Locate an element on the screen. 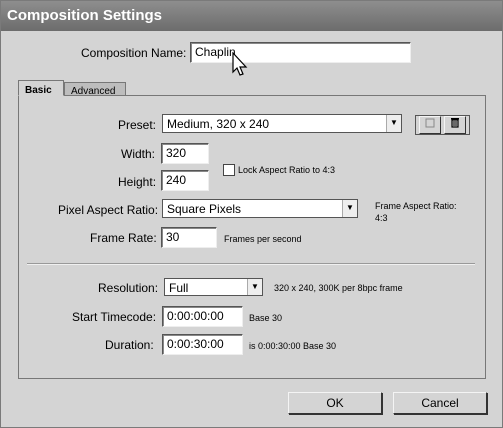  trash-icon is located at coordinates (455, 125).